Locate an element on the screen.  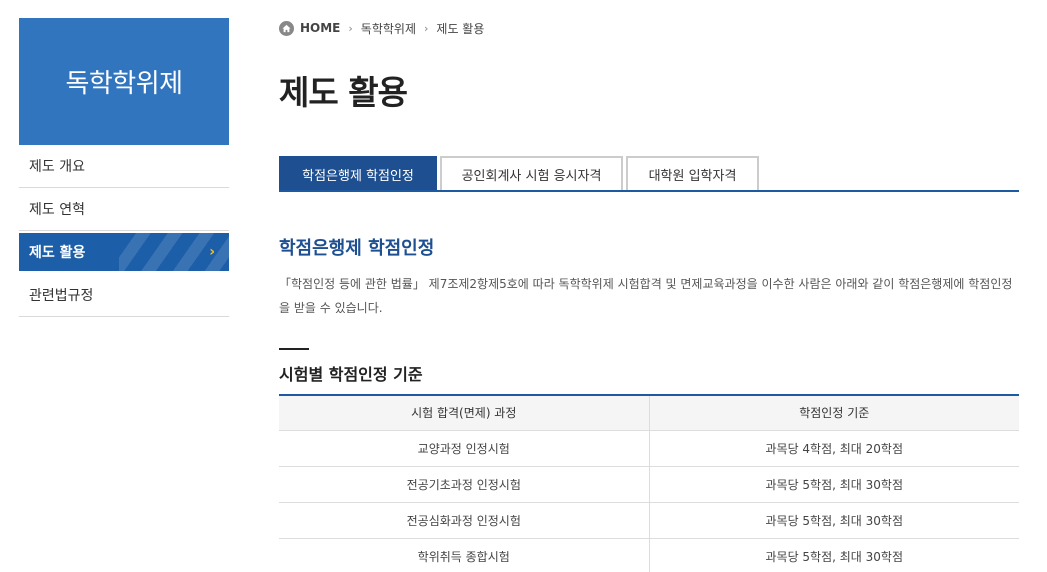
page-title: 제도 활용 is located at coordinates (343, 92).